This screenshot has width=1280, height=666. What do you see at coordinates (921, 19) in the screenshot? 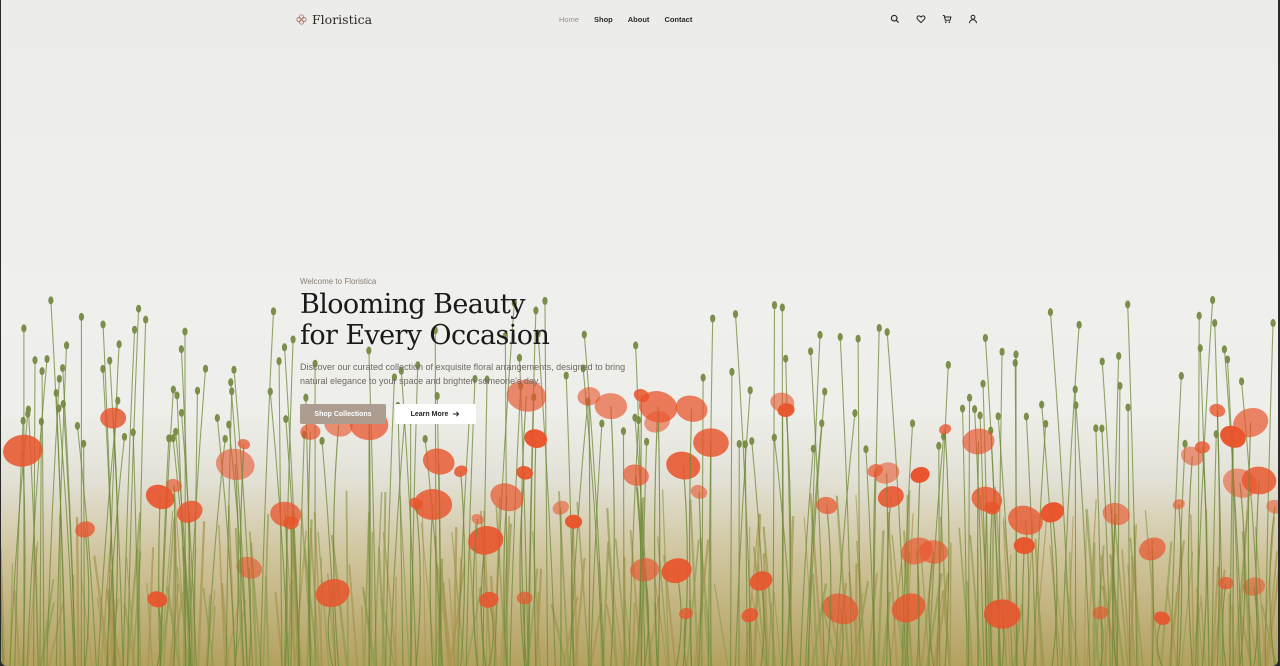
I see `heart-icon` at bounding box center [921, 19].